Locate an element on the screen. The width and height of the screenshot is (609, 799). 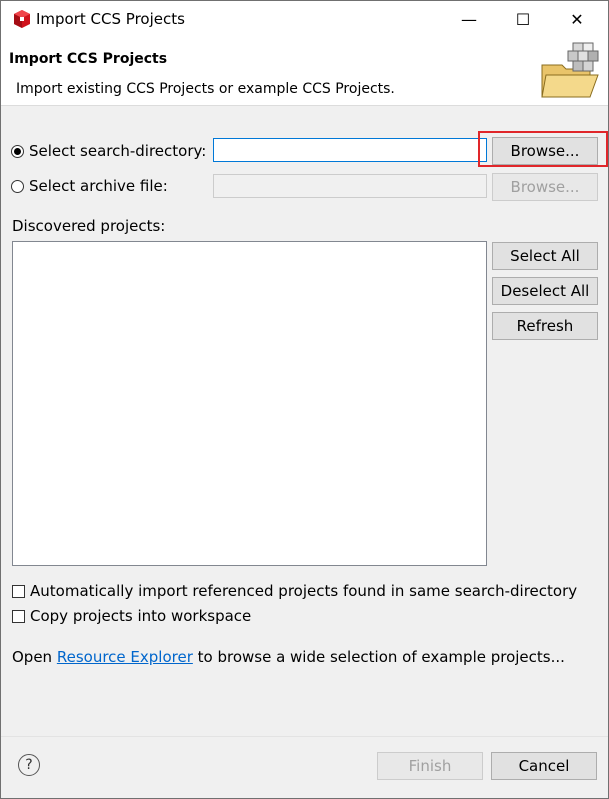
finish-button: Finish is located at coordinates (430, 766).